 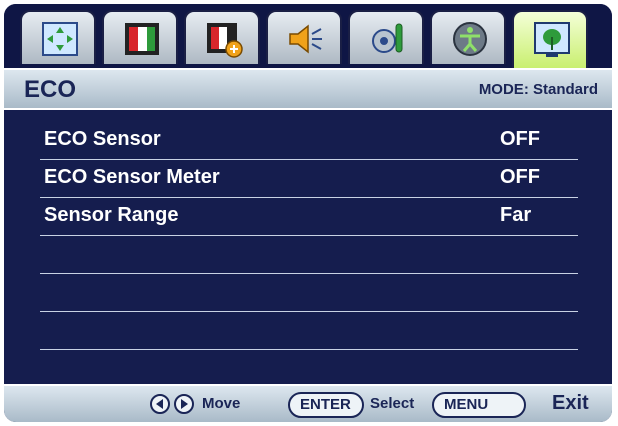 I want to click on right-arrow-icon, so click(x=184, y=404).